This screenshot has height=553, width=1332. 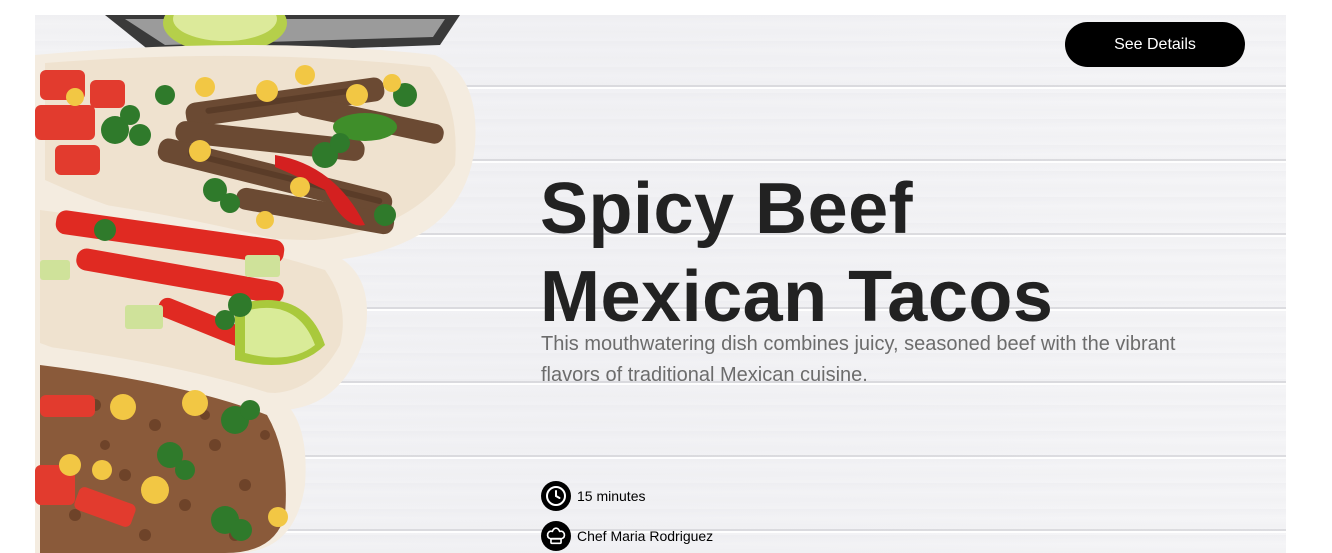 What do you see at coordinates (1155, 44) in the screenshot?
I see `see-details-button: See Details` at bounding box center [1155, 44].